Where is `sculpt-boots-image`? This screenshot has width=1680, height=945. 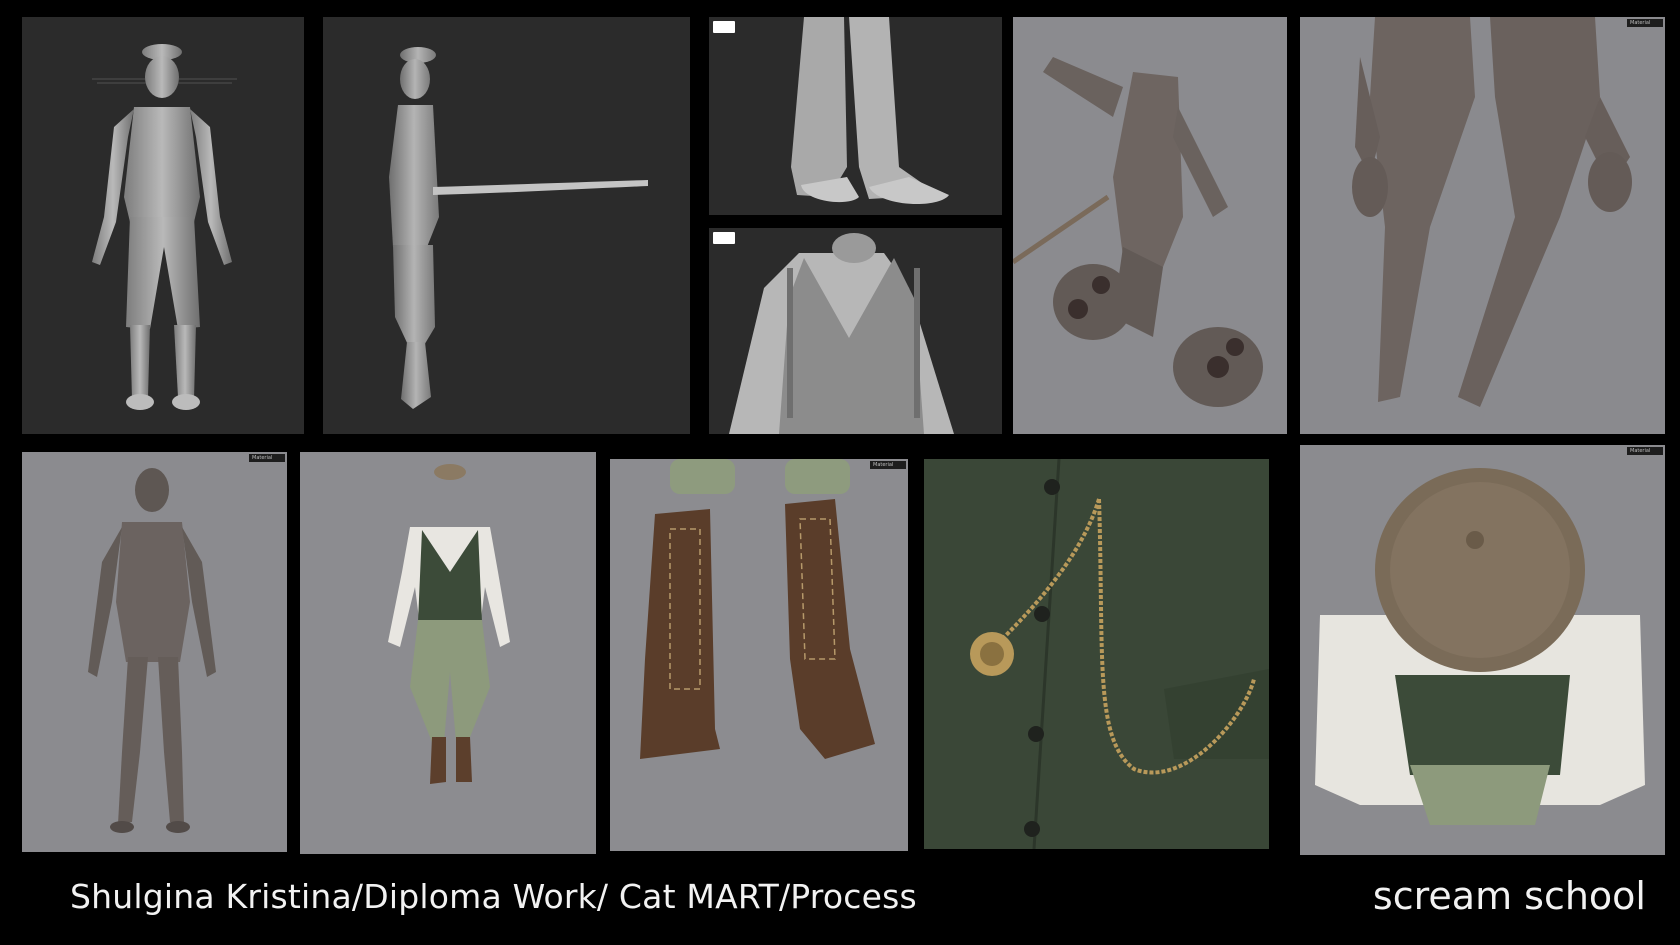 sculpt-boots-image is located at coordinates (855, 116).